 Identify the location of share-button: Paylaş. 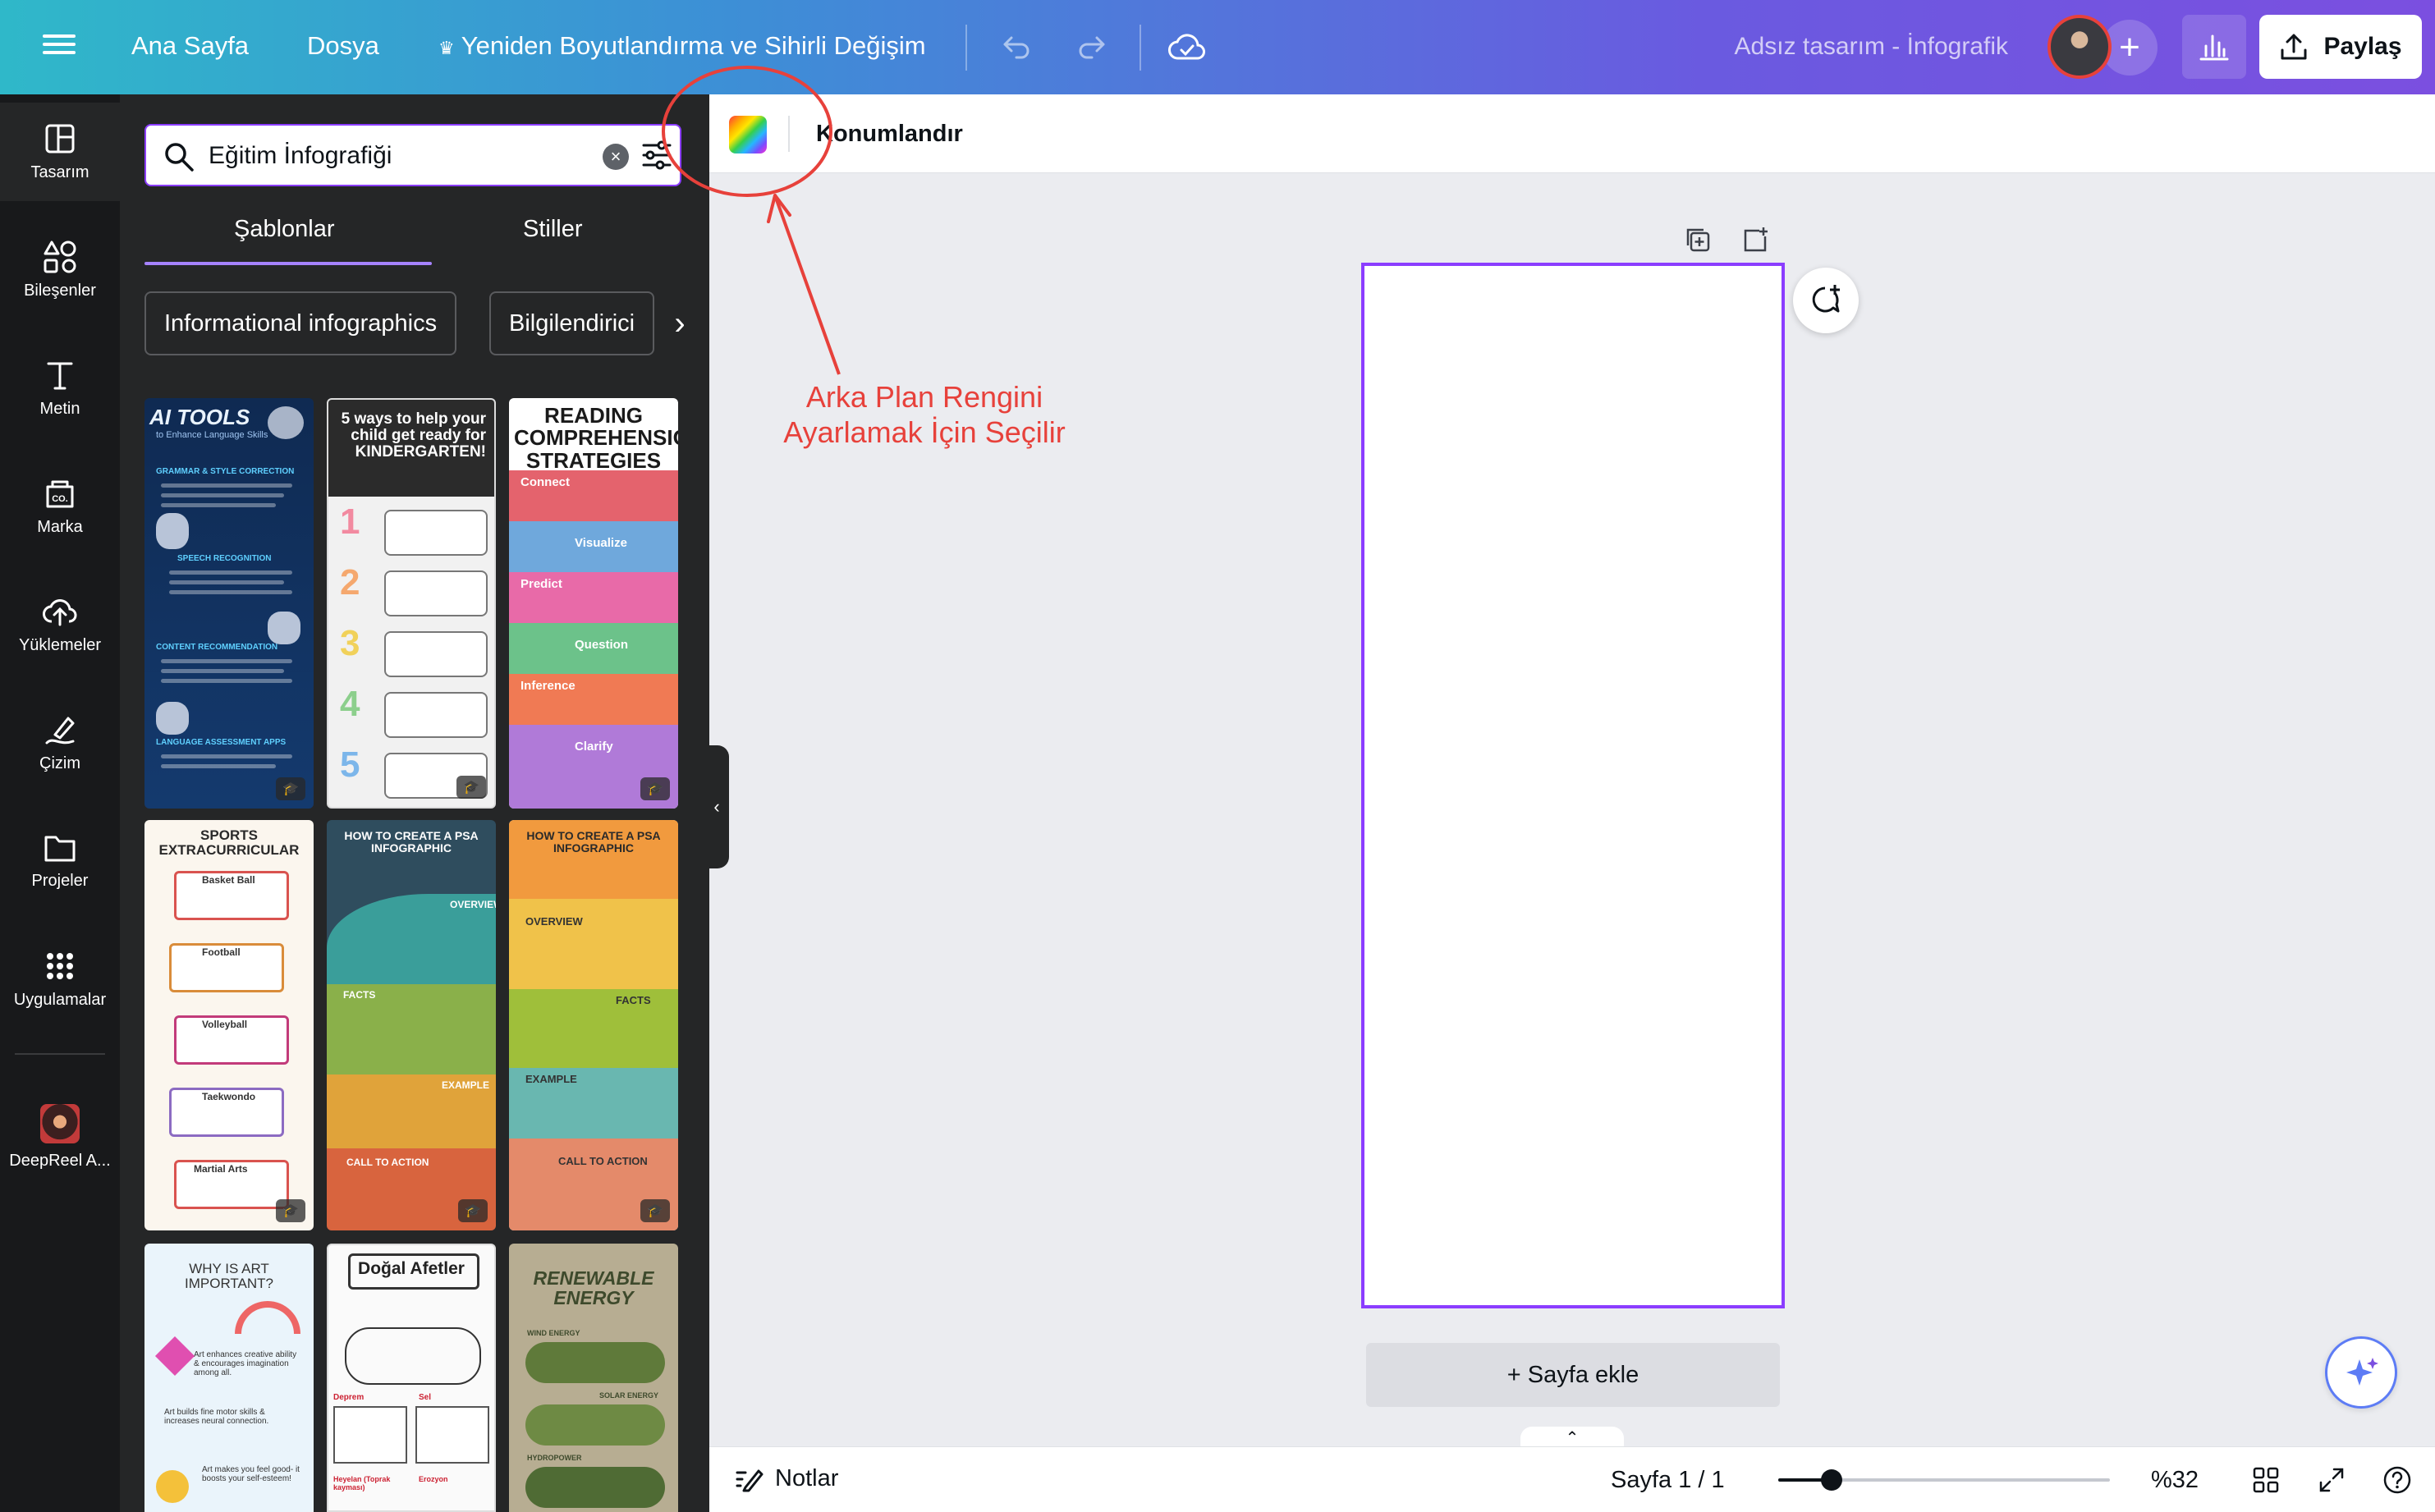
(2340, 47).